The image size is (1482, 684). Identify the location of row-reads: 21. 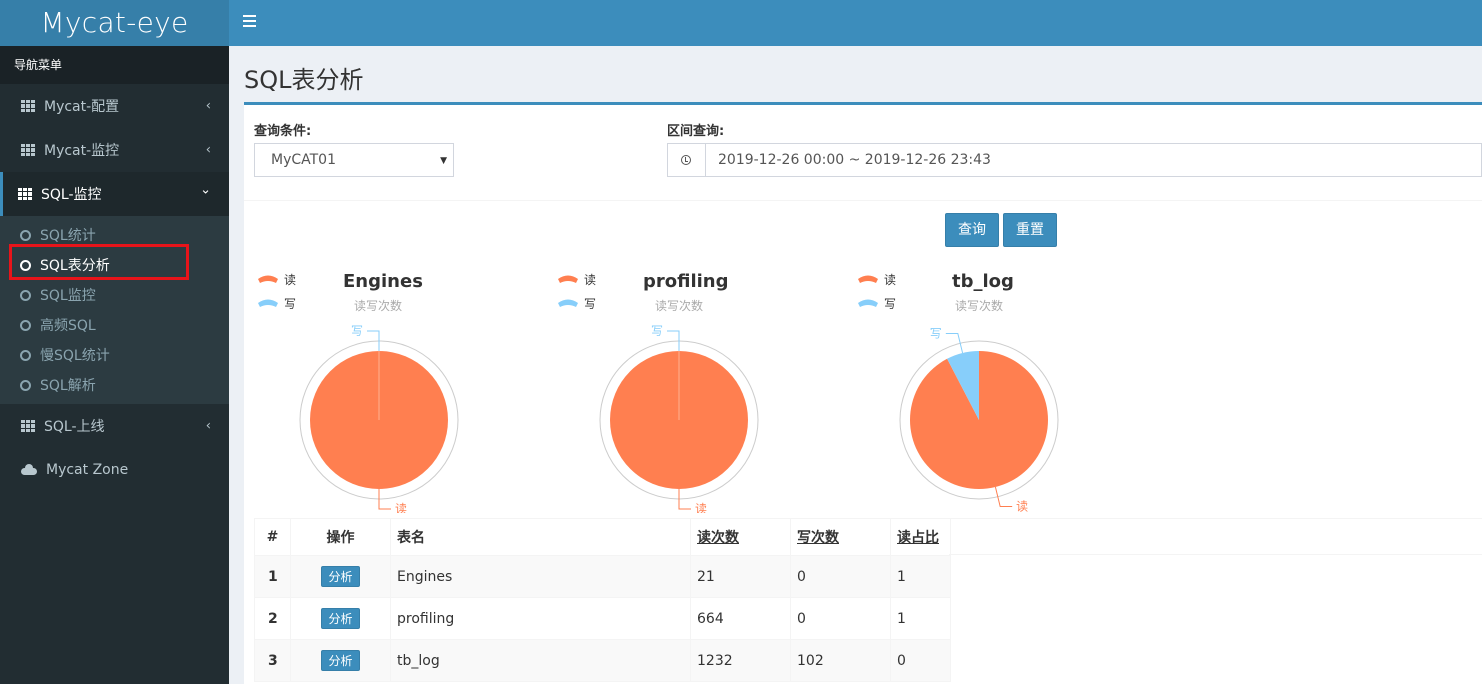
(740, 576).